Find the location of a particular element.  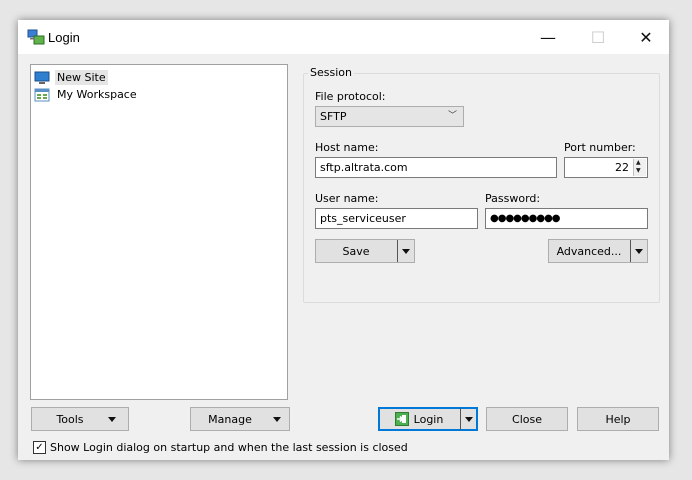

login-button-label: Login is located at coordinates (428, 419).